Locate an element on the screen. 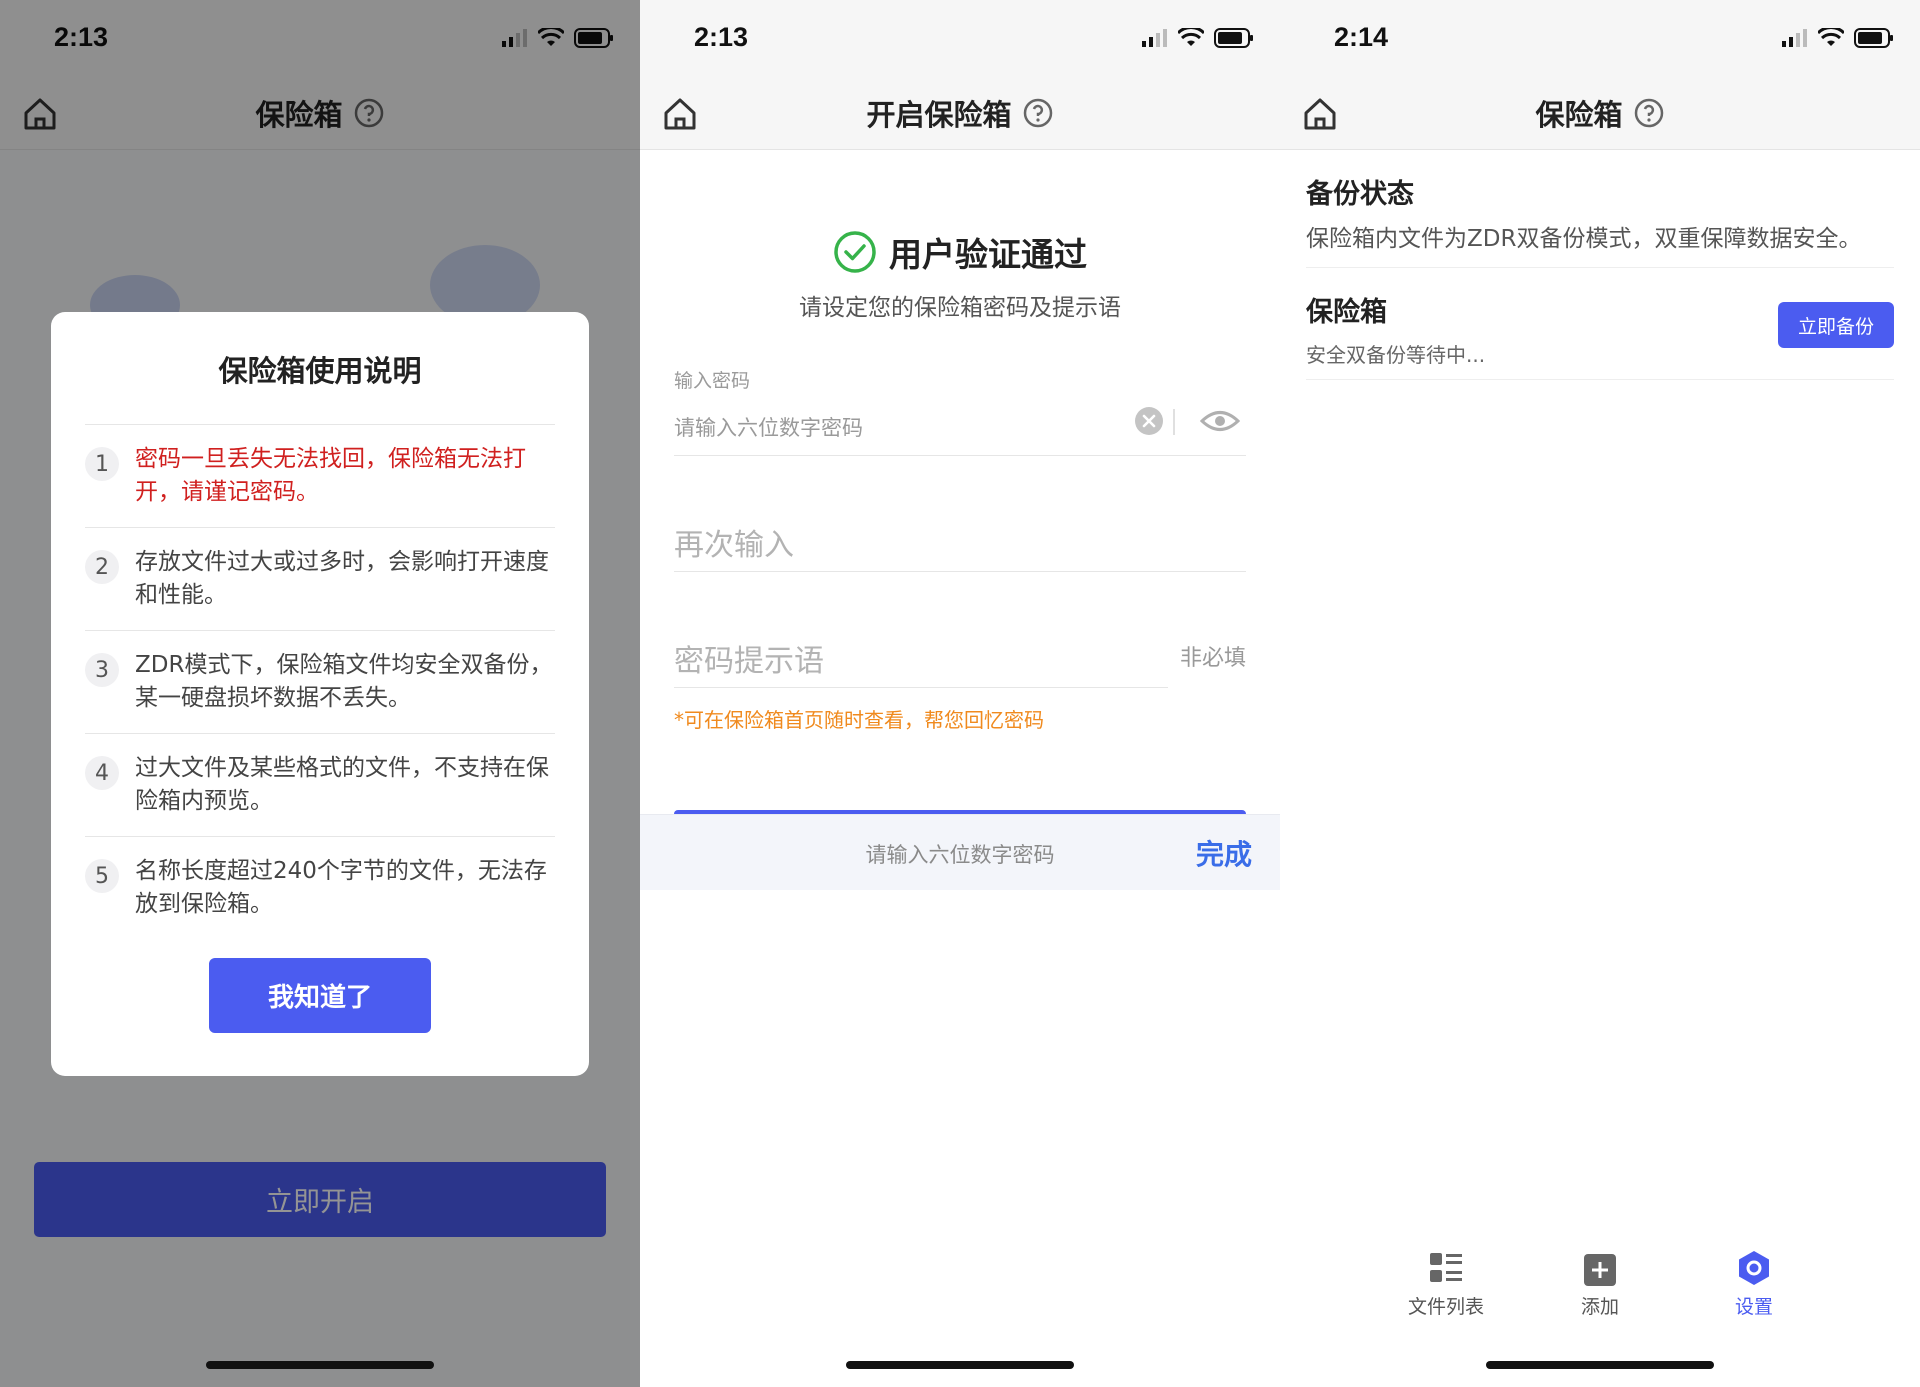  rule-text: 过大文件及某些格式的文件，不支持在保险箱内预览。 is located at coordinates (342, 784).